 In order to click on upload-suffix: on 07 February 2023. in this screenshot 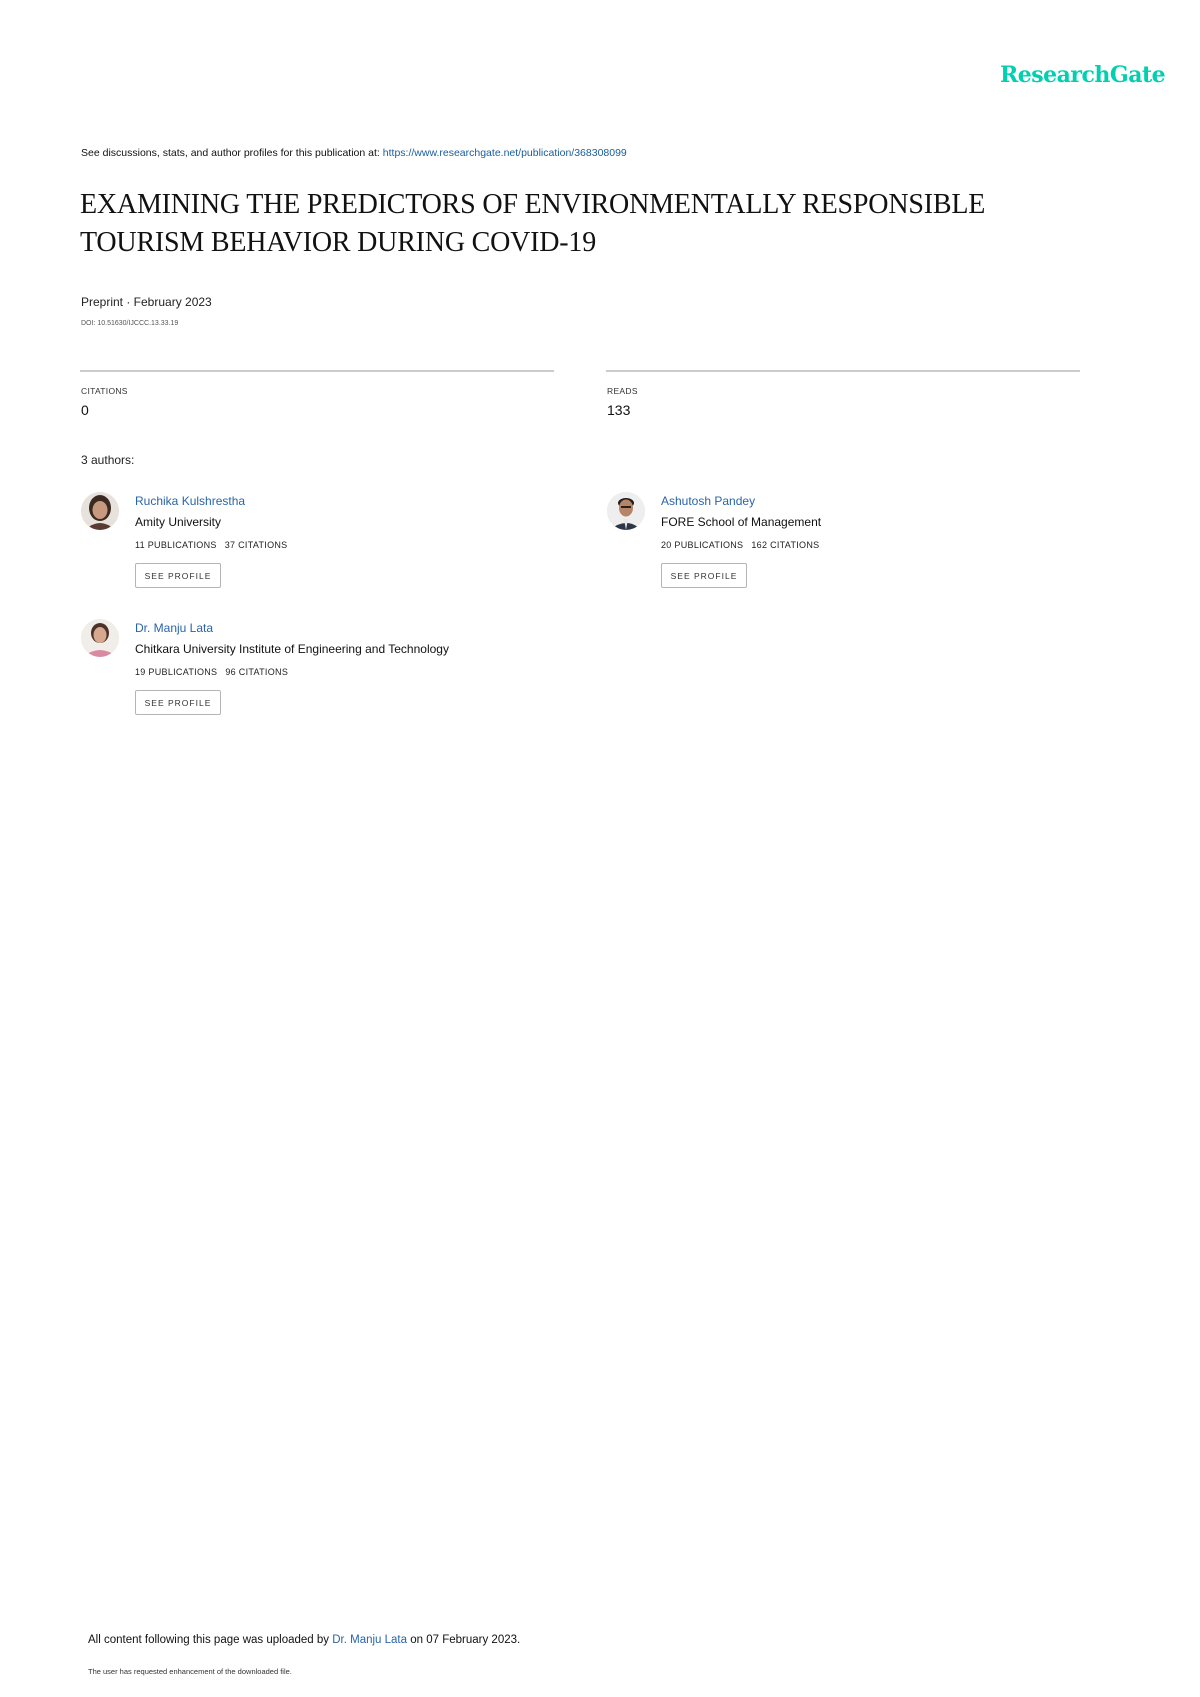, I will do `click(465, 1640)`.